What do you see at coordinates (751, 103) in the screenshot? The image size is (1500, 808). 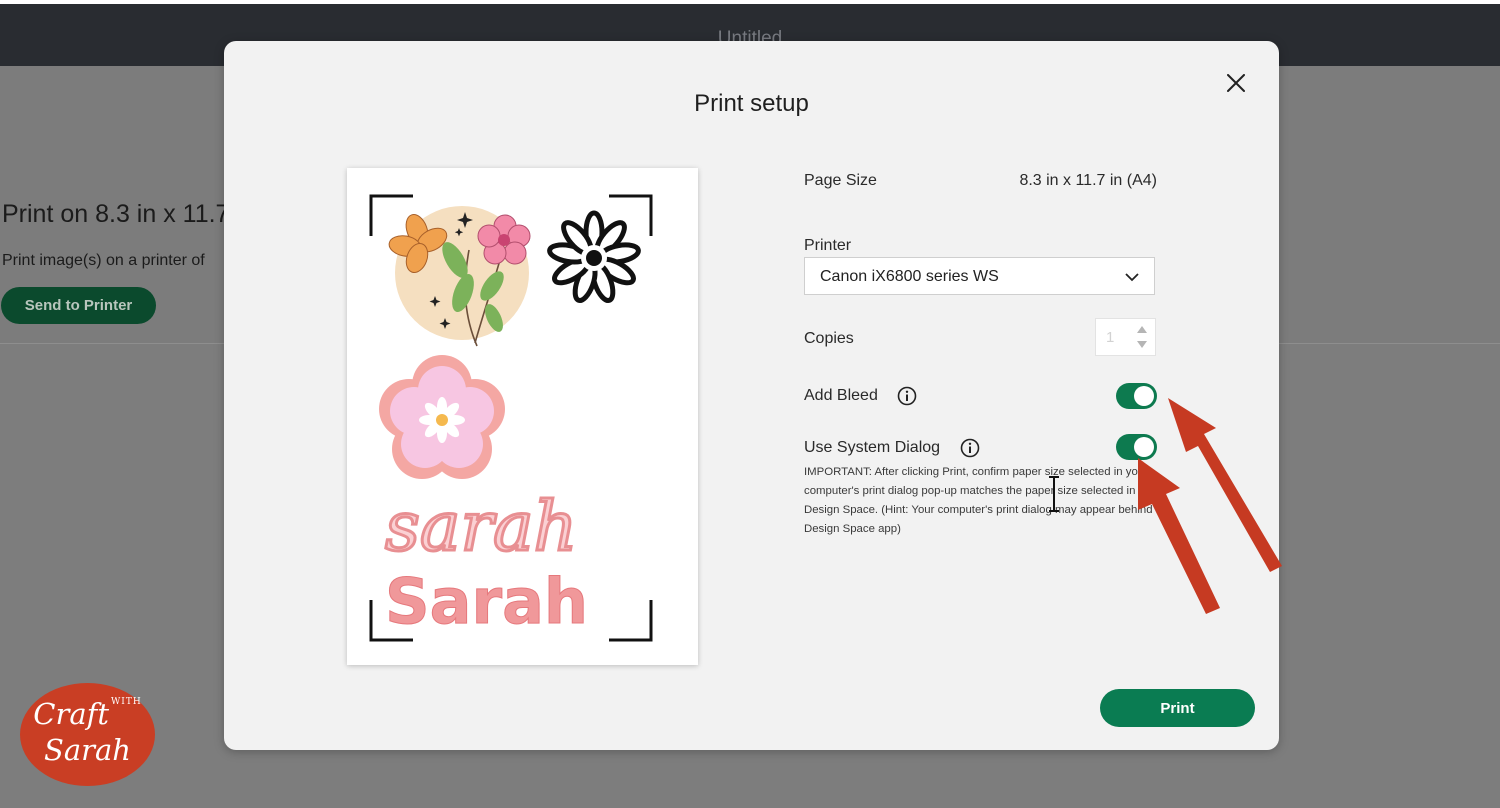 I see `modal-title: Print setup` at bounding box center [751, 103].